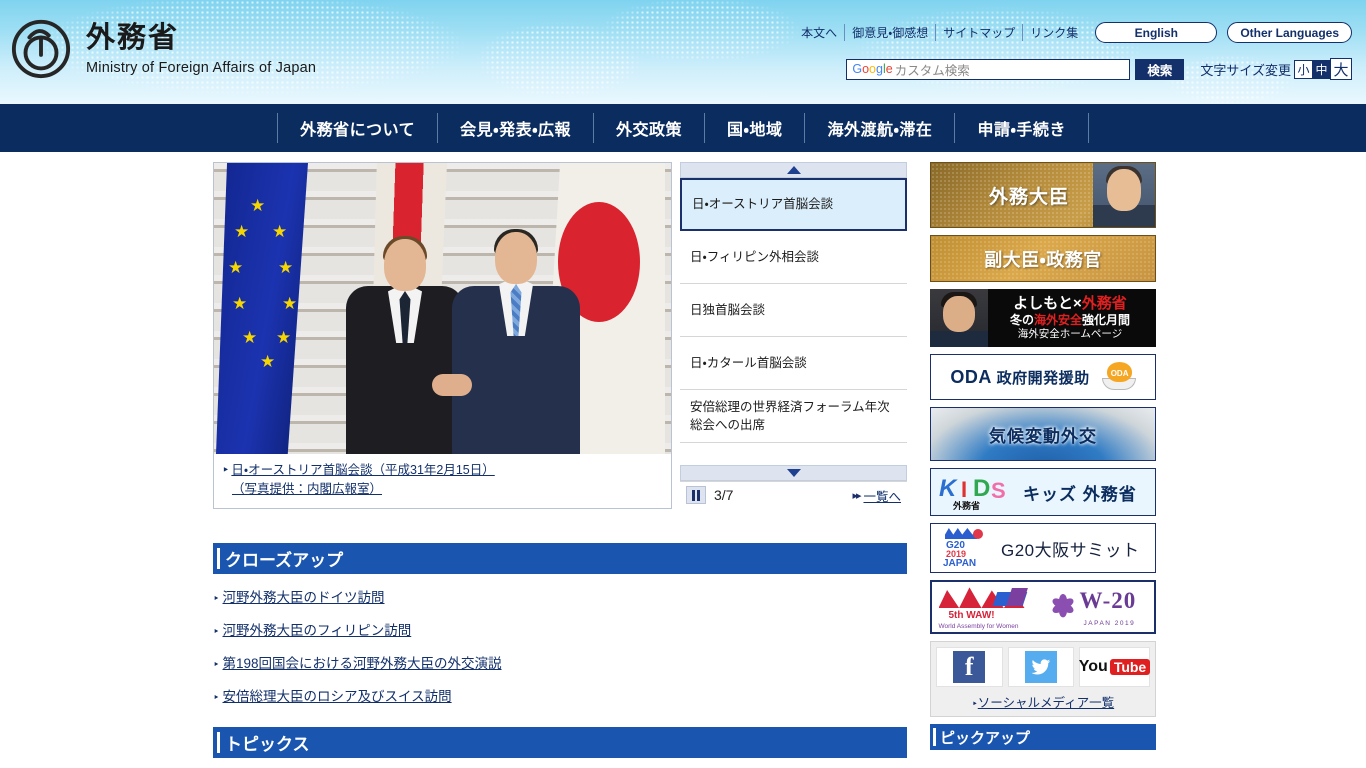 This screenshot has width=1366, height=768. What do you see at coordinates (882, 495) in the screenshot?
I see `carousel-list-link: 一覧へ` at bounding box center [882, 495].